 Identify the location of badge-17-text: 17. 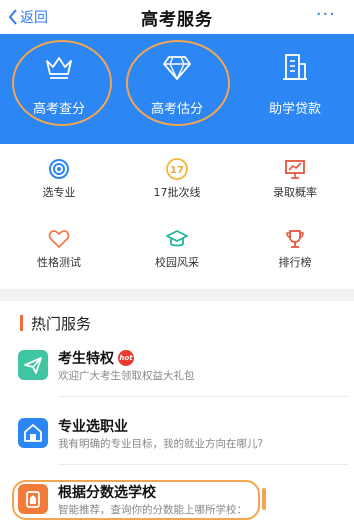
(177, 170).